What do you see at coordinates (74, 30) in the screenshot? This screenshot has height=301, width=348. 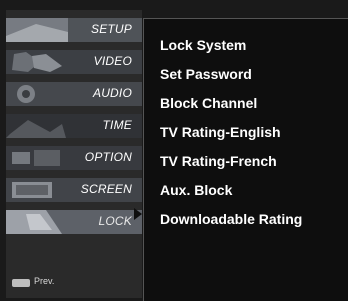 I see `menu-item-setup: SETUP` at bounding box center [74, 30].